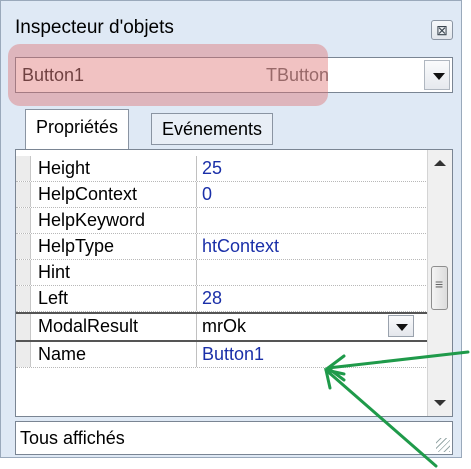 The image size is (471, 469). What do you see at coordinates (168, 75) in the screenshot?
I see `annotation-highlight` at bounding box center [168, 75].